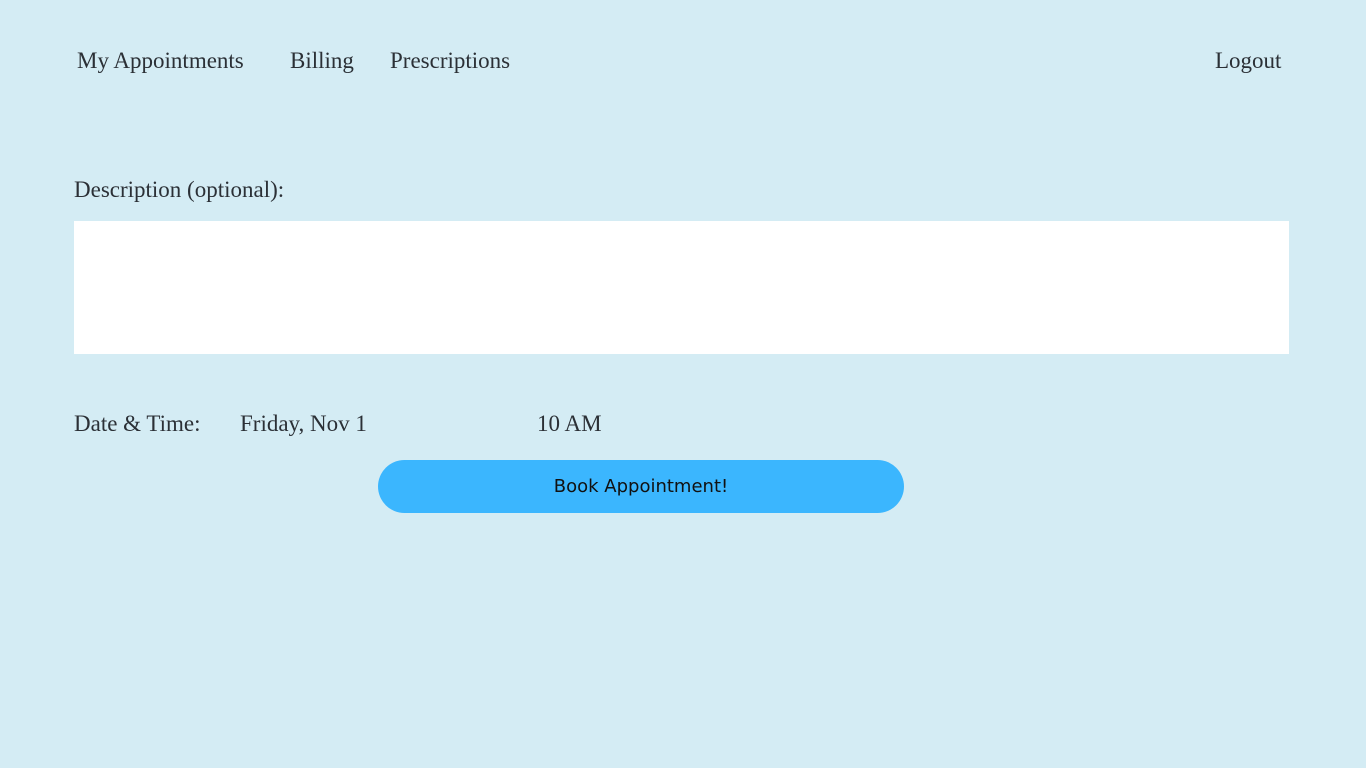 This screenshot has width=1366, height=768. What do you see at coordinates (1248, 61) in the screenshot?
I see `nav-logout: Logout` at bounding box center [1248, 61].